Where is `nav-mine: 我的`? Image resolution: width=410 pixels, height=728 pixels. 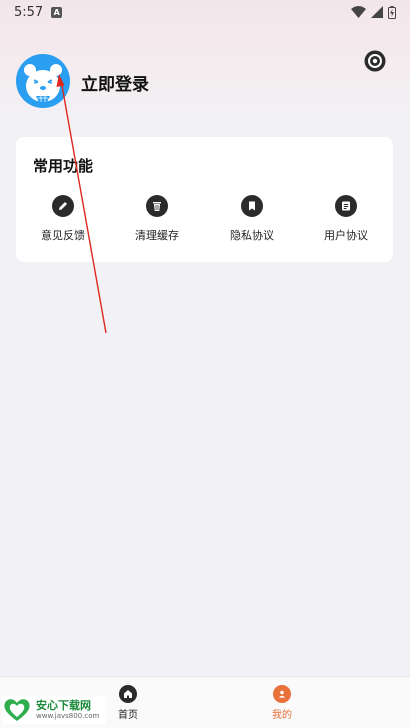 nav-mine: 我的 is located at coordinates (282, 703).